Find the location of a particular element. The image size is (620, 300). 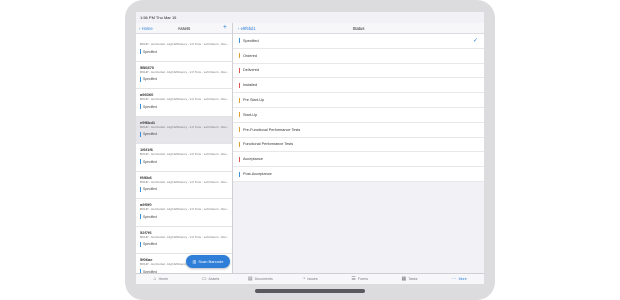

status-option-label: Acceptance is located at coordinates (253, 159).